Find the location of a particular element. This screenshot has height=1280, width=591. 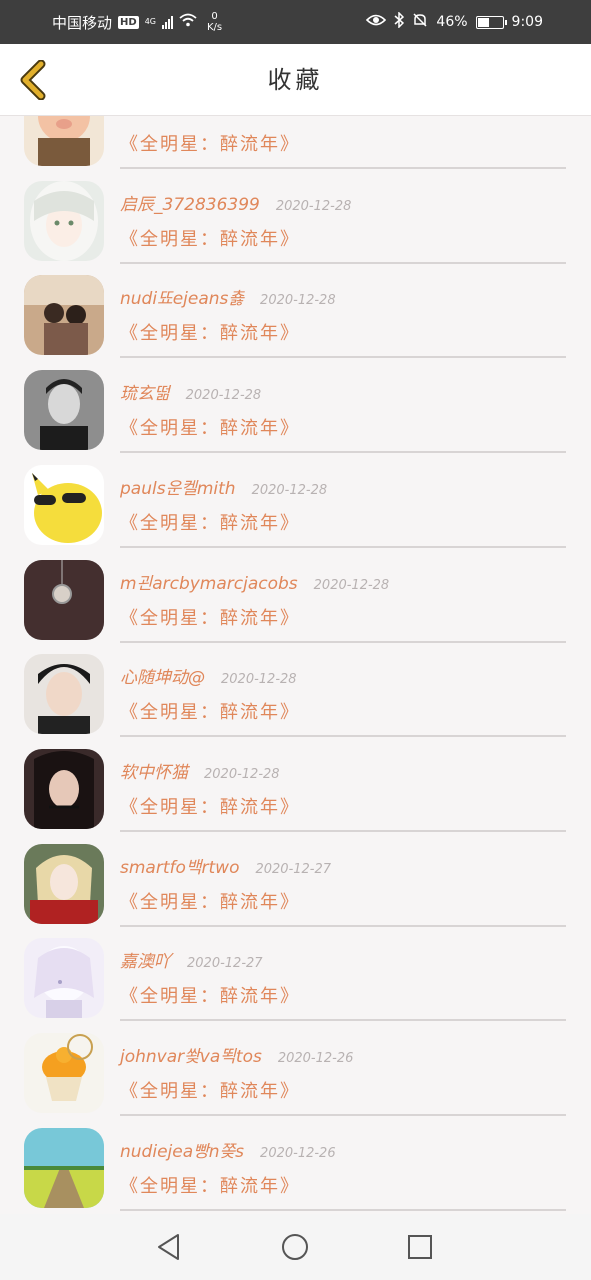

favorite-item: nudi뚀ejeans춇 2020-12-28 《全明星：醉流年》 is located at coordinates (295, 322).